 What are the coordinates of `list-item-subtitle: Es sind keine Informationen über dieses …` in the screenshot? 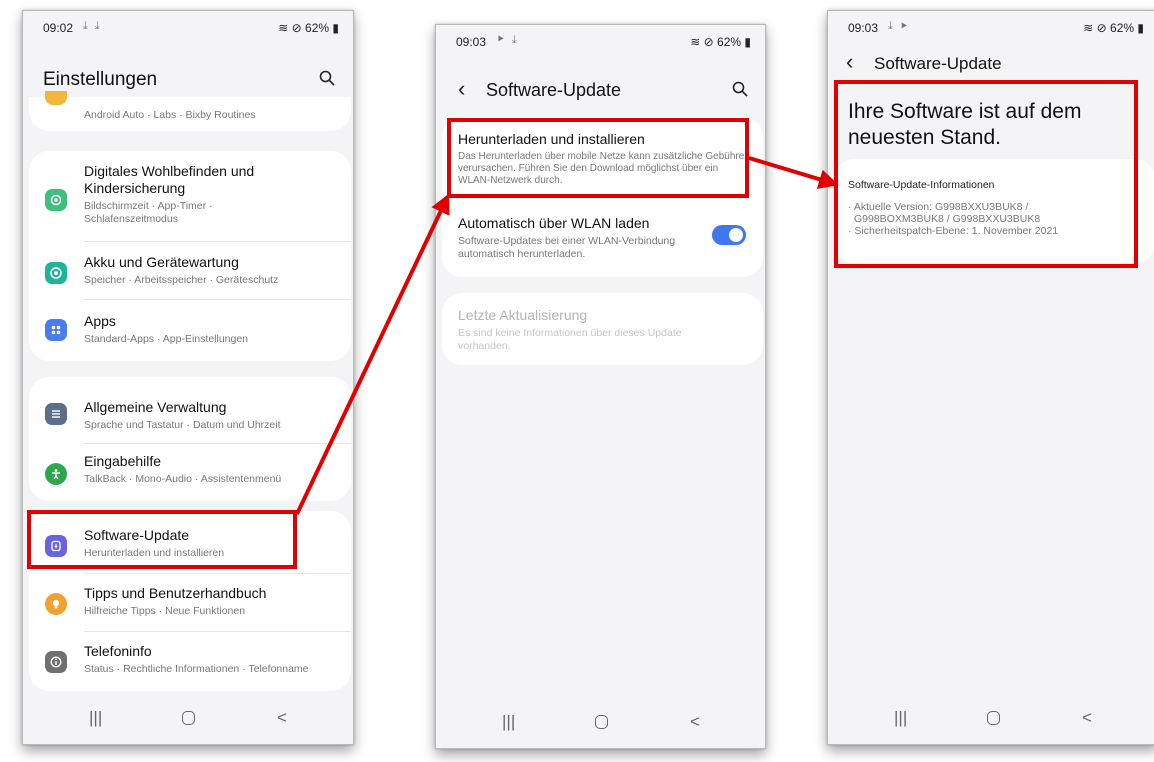 It's located at (570, 339).